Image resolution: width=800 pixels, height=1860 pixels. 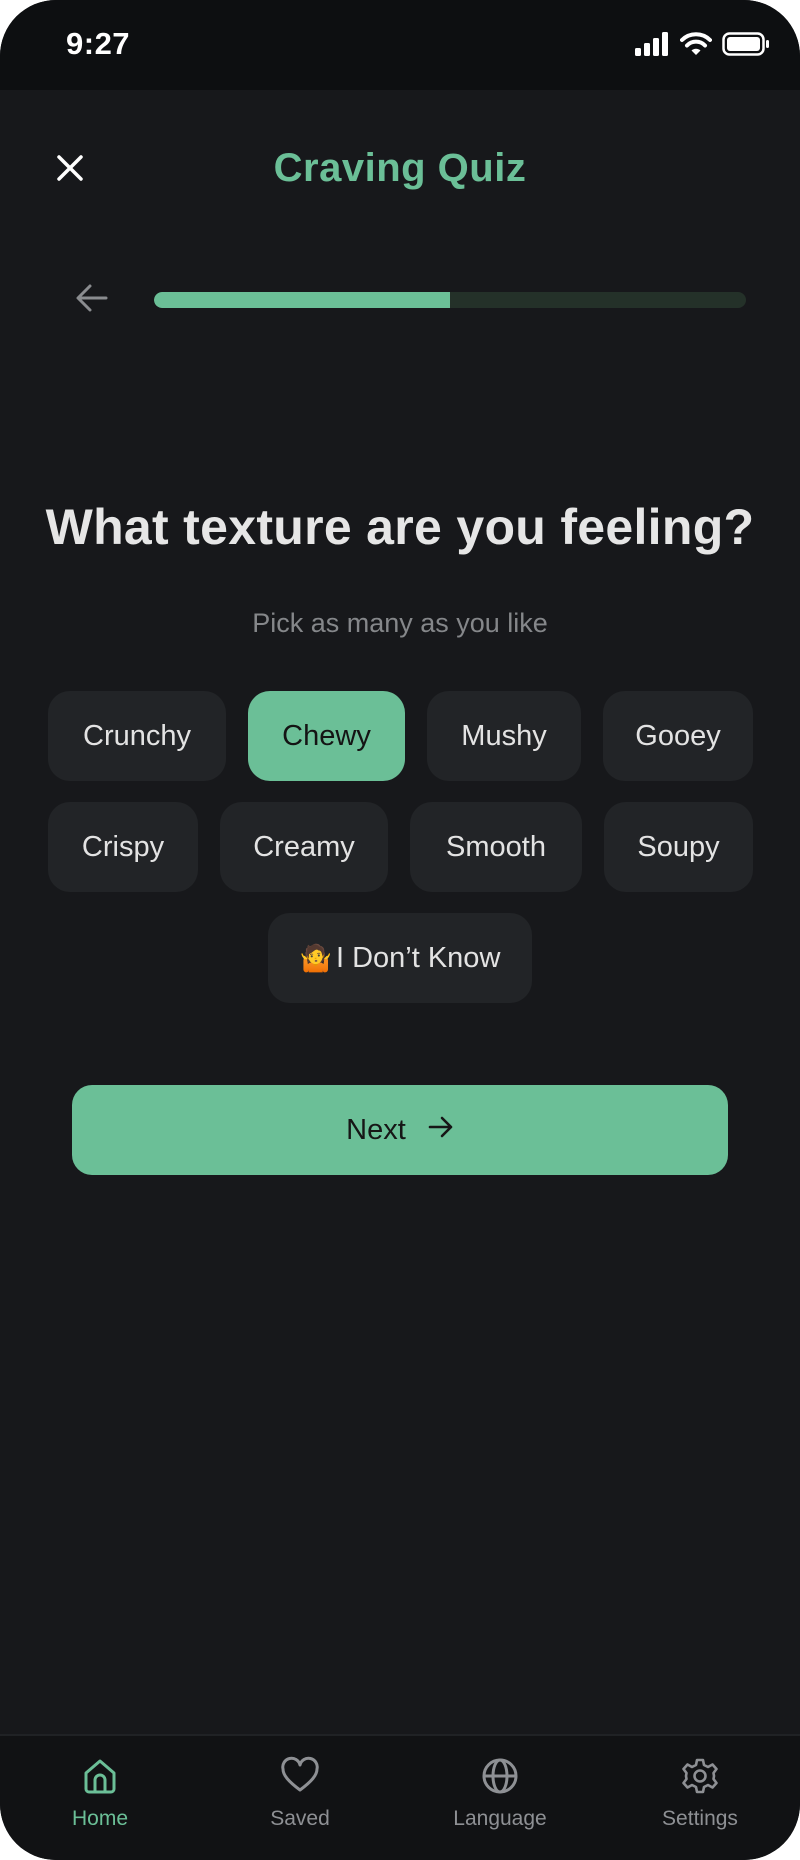 I want to click on status-icons, so click(x=702, y=44).